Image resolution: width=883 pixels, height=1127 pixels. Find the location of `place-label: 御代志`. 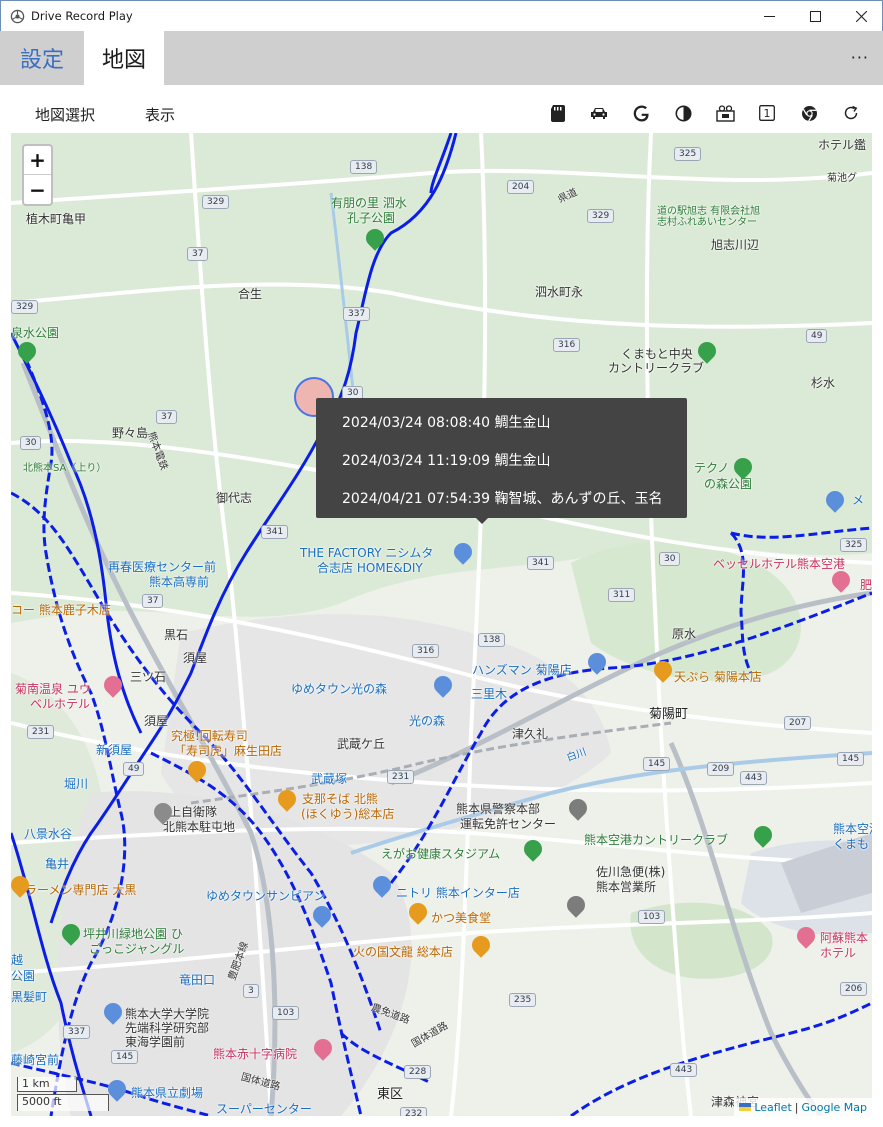

place-label: 御代志 is located at coordinates (234, 498).